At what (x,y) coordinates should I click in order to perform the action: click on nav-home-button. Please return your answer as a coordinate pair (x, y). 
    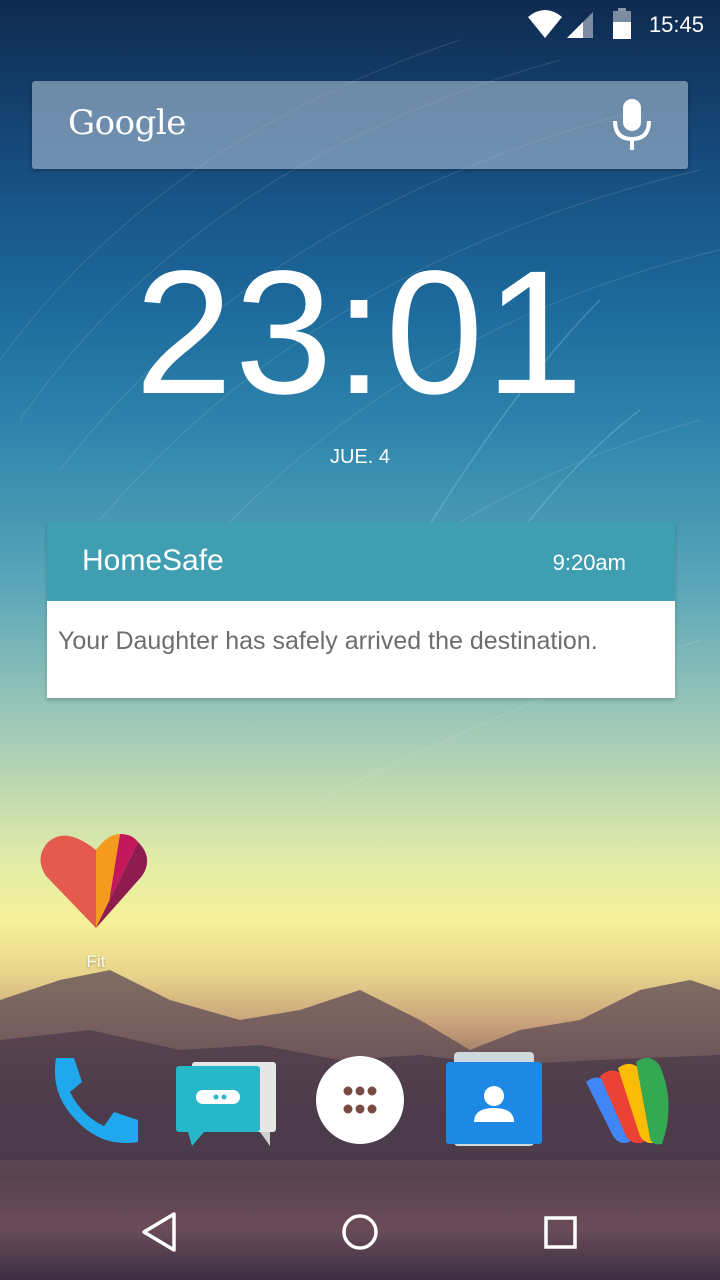
    Looking at the image, I should click on (360, 1230).